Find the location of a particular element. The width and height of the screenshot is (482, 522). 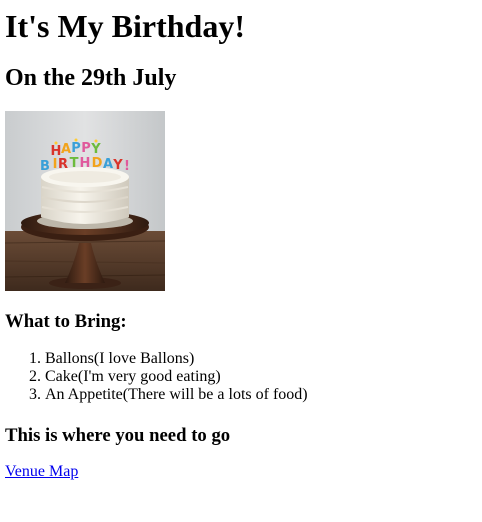

venue-map-link: Venue Map is located at coordinates (41, 472).